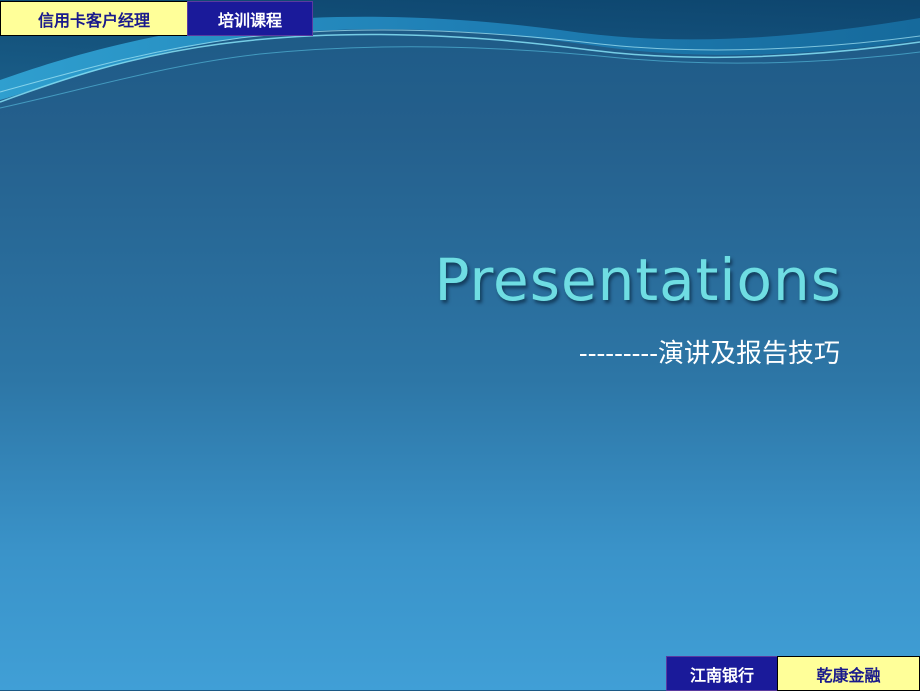 Image resolution: width=920 pixels, height=691 pixels. Describe the element at coordinates (709, 354) in the screenshot. I see `slide-subtitle: ---------演讲及报告技巧` at that location.